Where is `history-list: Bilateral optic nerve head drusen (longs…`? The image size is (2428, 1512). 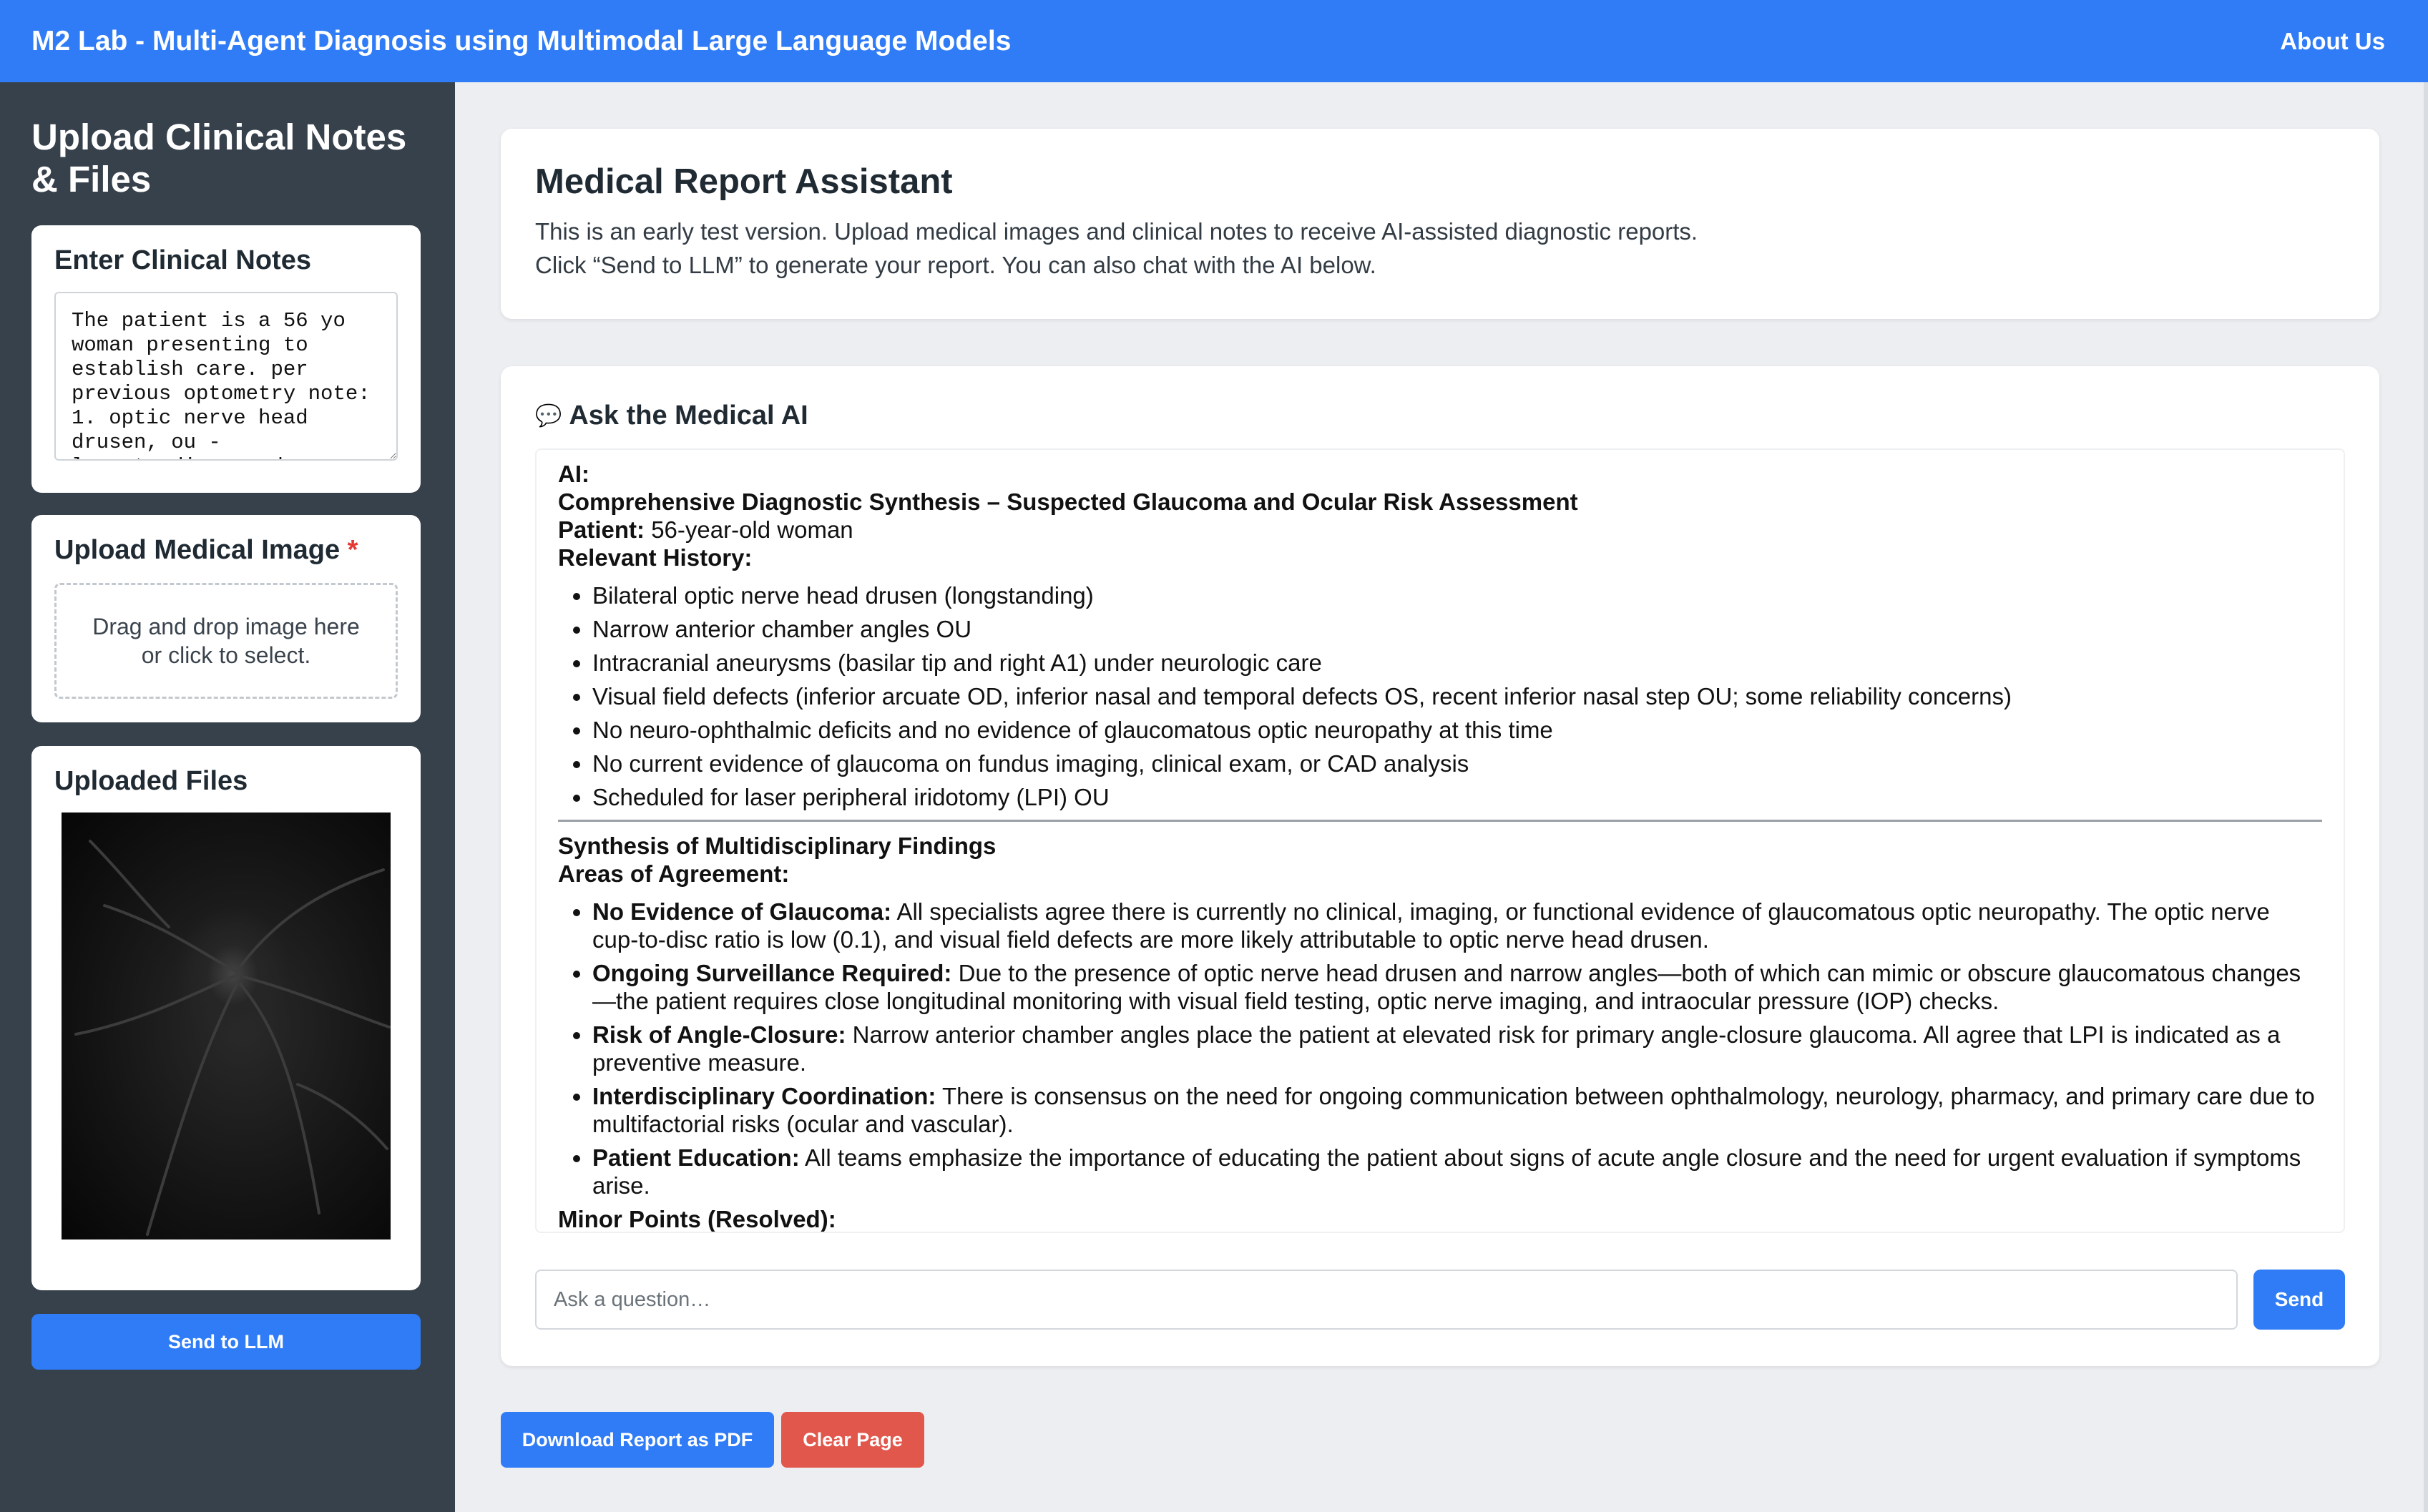 history-list: Bilateral optic nerve head drusen (longs… is located at coordinates (1440, 696).